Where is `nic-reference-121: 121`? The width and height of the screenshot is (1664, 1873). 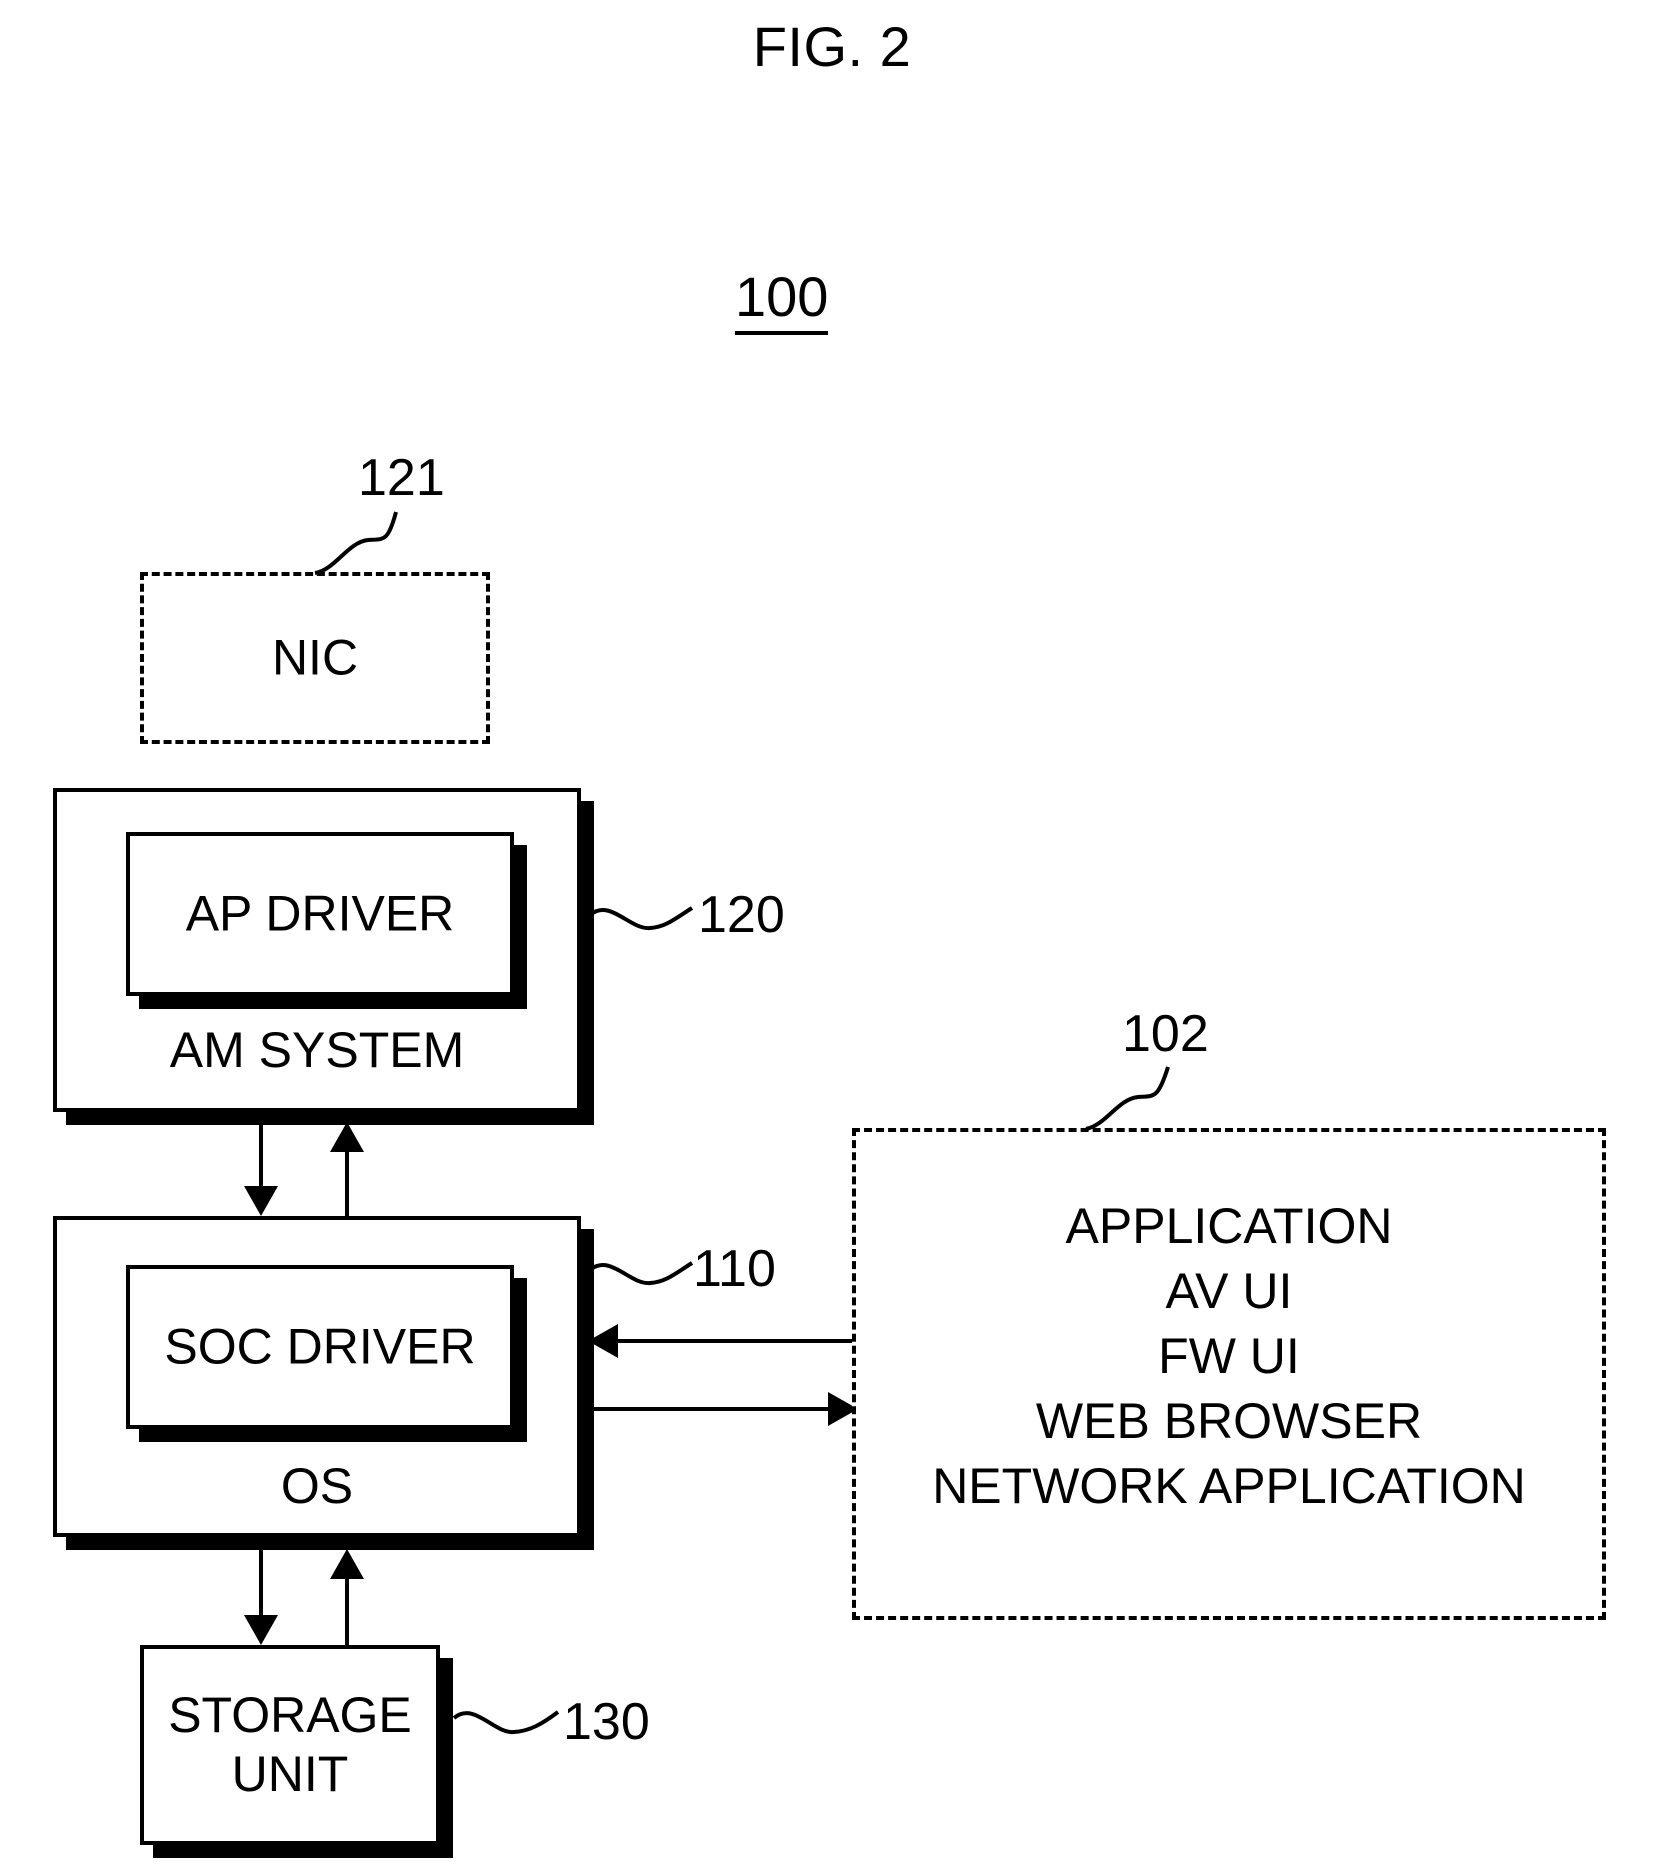
nic-reference-121: 121 is located at coordinates (401, 478).